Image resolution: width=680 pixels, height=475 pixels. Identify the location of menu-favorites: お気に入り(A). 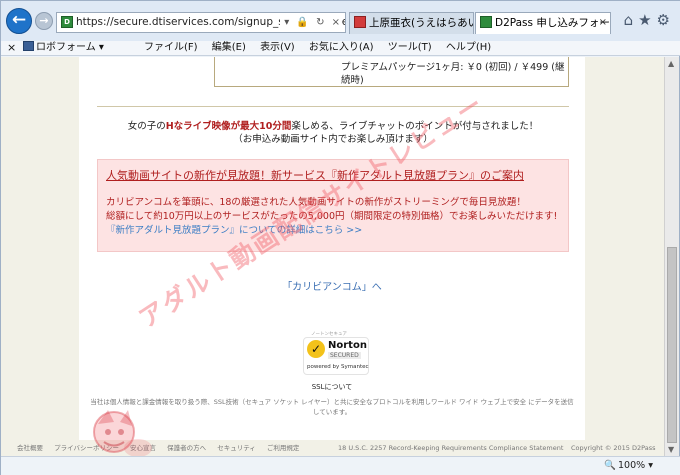
(341, 47).